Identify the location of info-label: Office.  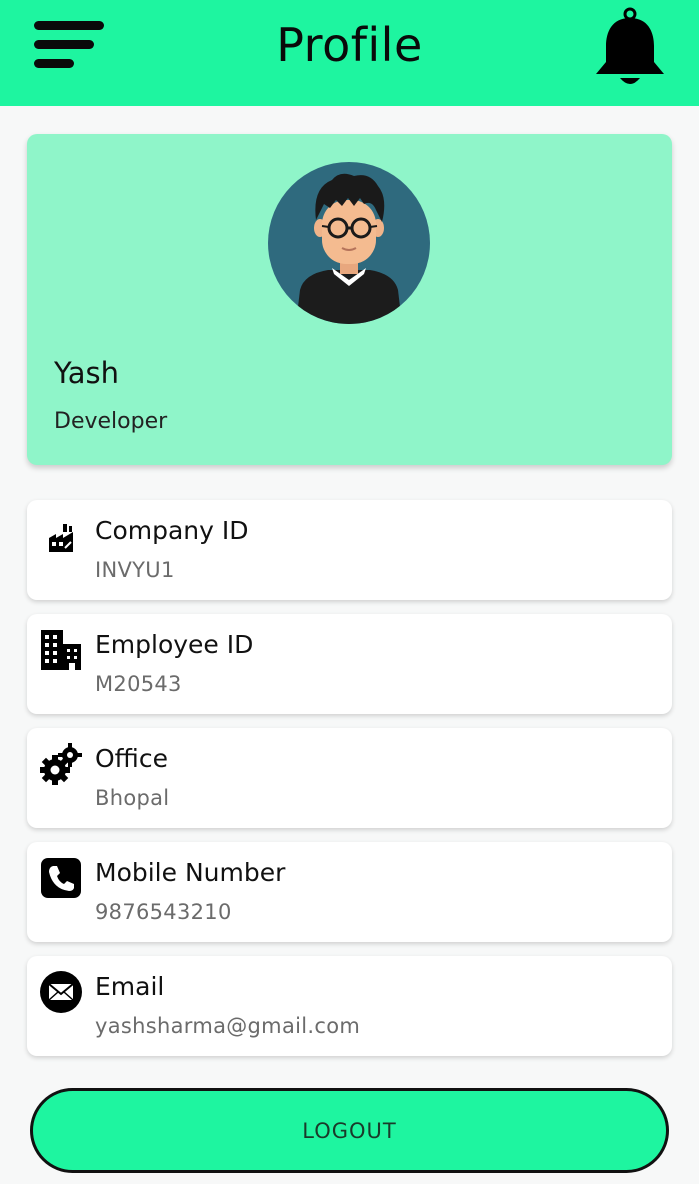
(131, 758).